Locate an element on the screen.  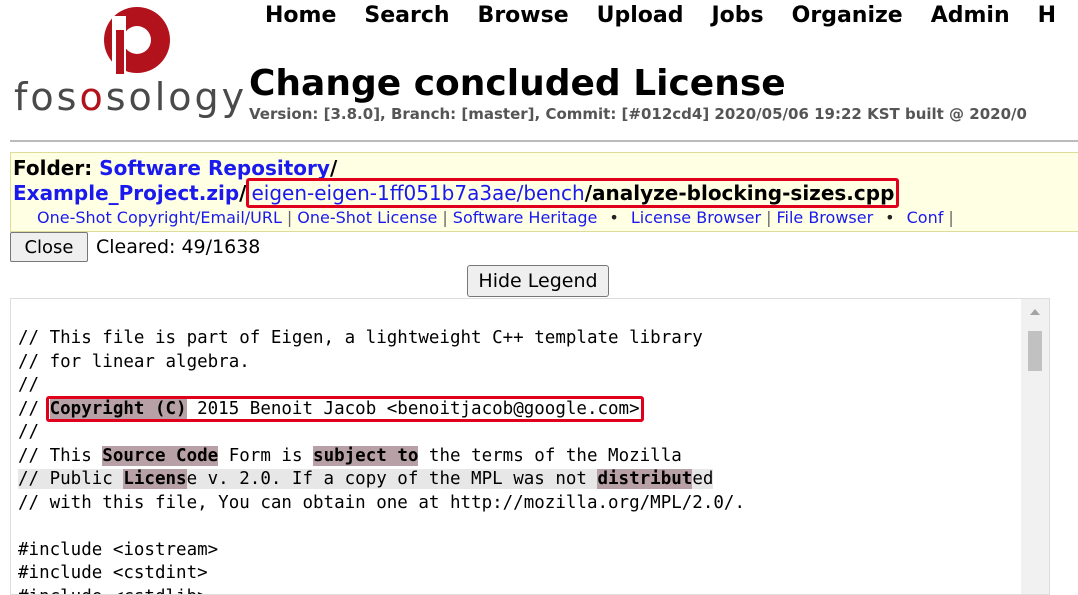
file-browser-link: File Browser is located at coordinates (824, 217).